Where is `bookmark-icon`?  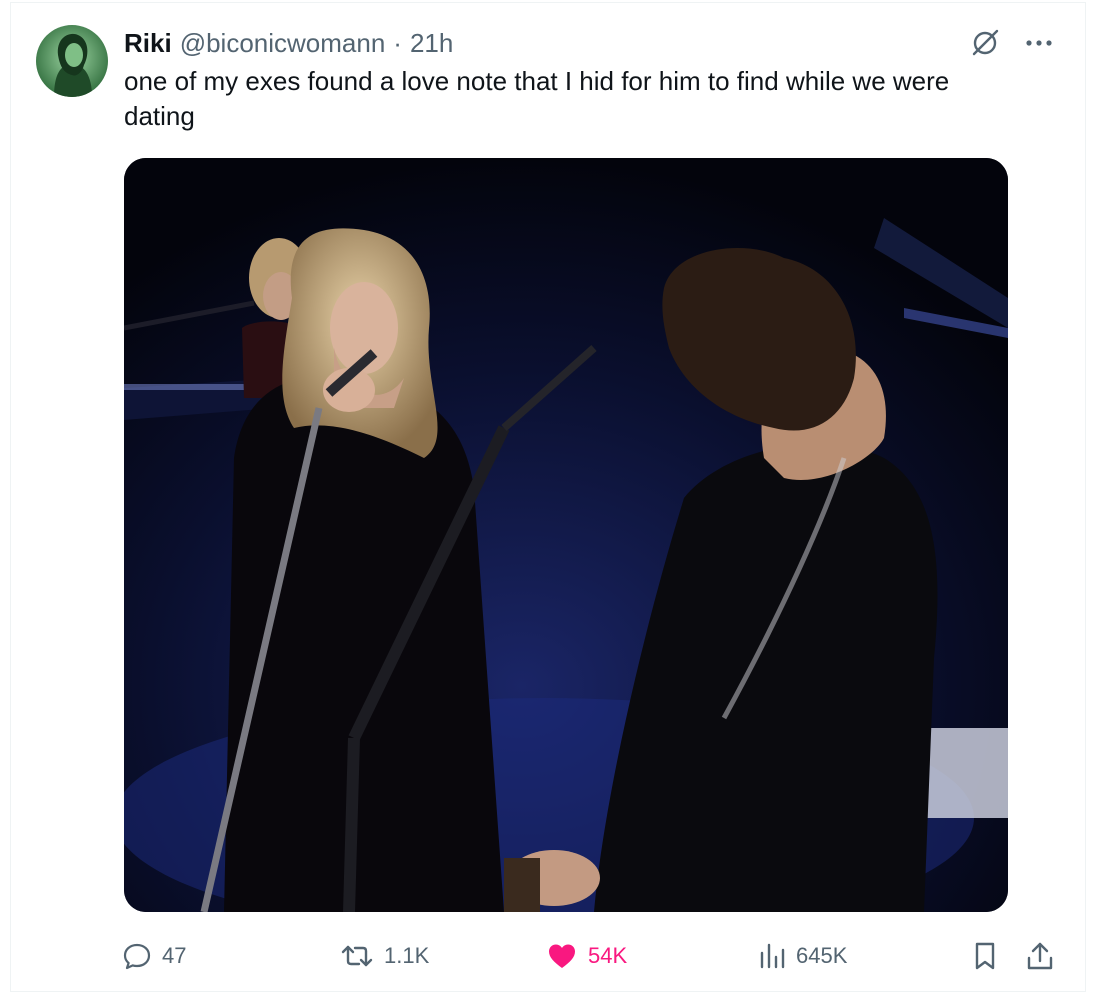 bookmark-icon is located at coordinates (985, 956).